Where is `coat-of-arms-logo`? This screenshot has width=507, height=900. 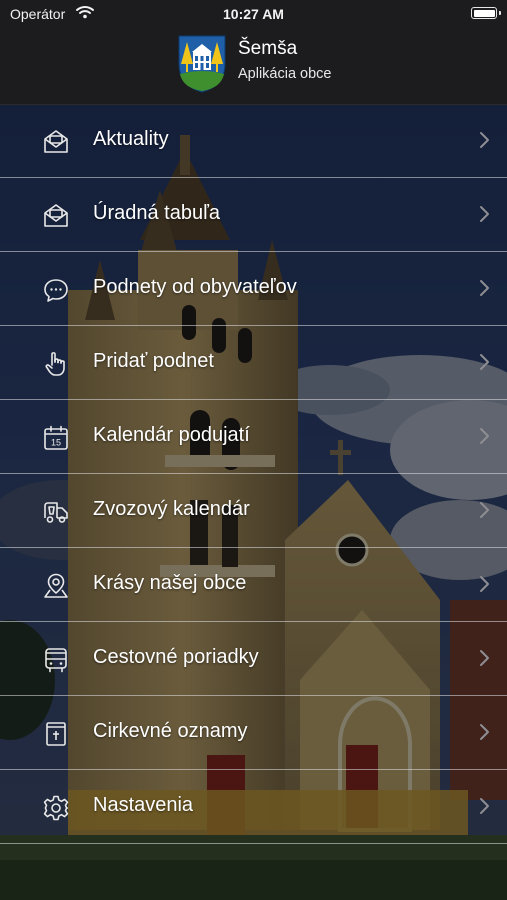 coat-of-arms-logo is located at coordinates (202, 64).